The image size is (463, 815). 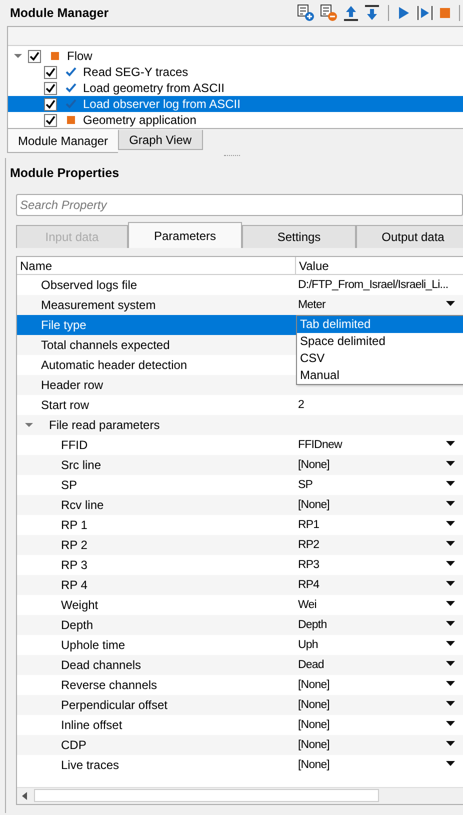 I want to click on property-name: Rcv line, so click(x=82, y=505).